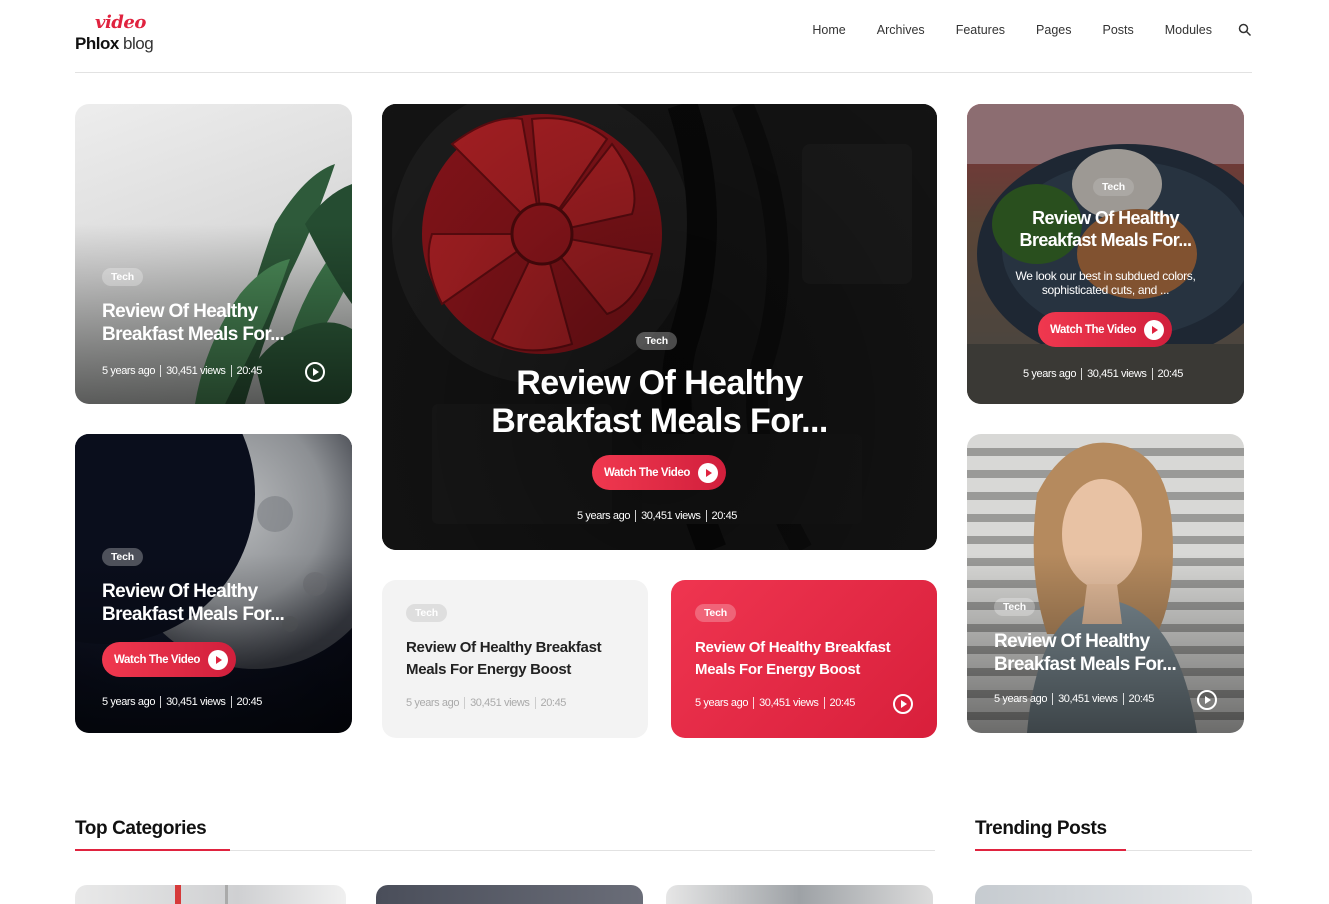 The width and height of the screenshot is (1329, 904). Describe the element at coordinates (901, 30) in the screenshot. I see `nav-item-archives: Archives` at that location.